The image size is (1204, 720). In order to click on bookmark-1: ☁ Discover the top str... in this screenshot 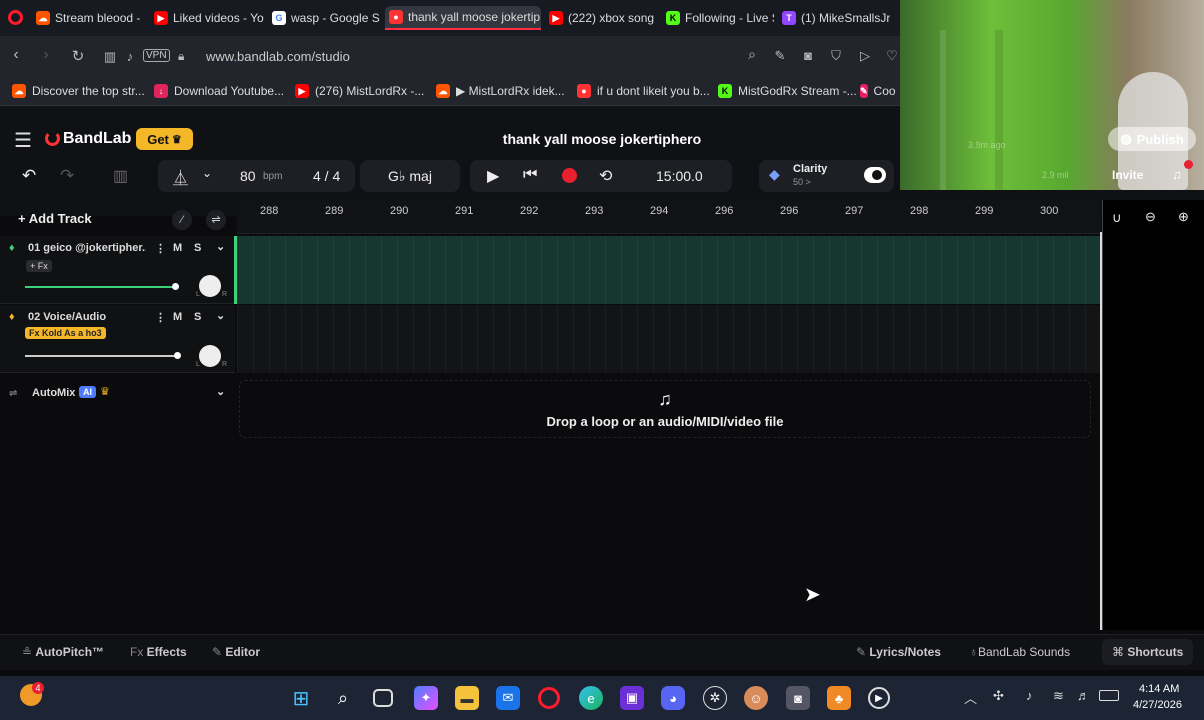, I will do `click(78, 91)`.